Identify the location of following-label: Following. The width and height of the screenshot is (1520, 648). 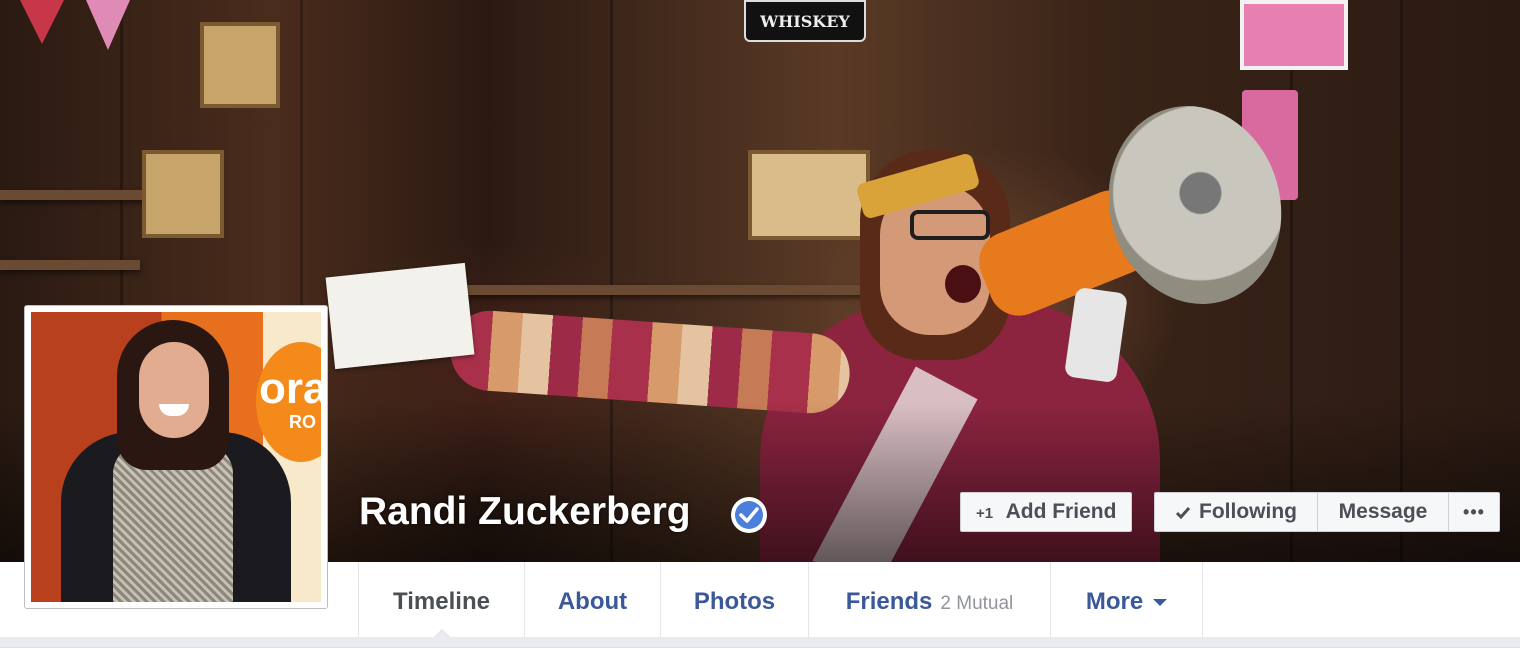
(1248, 511).